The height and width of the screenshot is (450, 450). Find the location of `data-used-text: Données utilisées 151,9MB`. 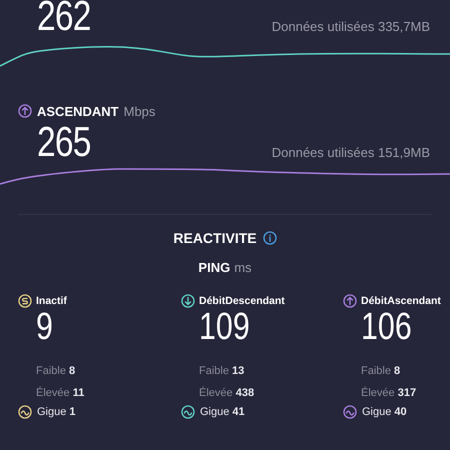

data-used-text: Données utilisées 151,9MB is located at coordinates (351, 152).